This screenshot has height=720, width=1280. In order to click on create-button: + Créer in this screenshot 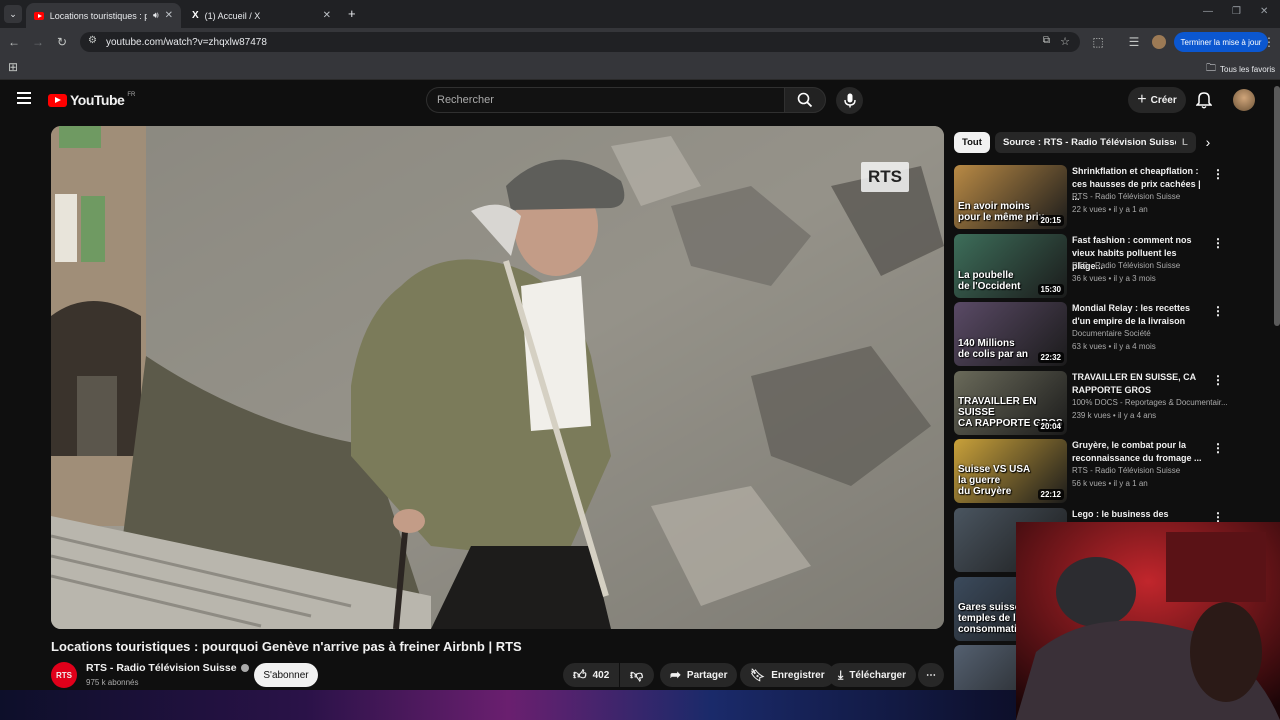, I will do `click(1157, 100)`.